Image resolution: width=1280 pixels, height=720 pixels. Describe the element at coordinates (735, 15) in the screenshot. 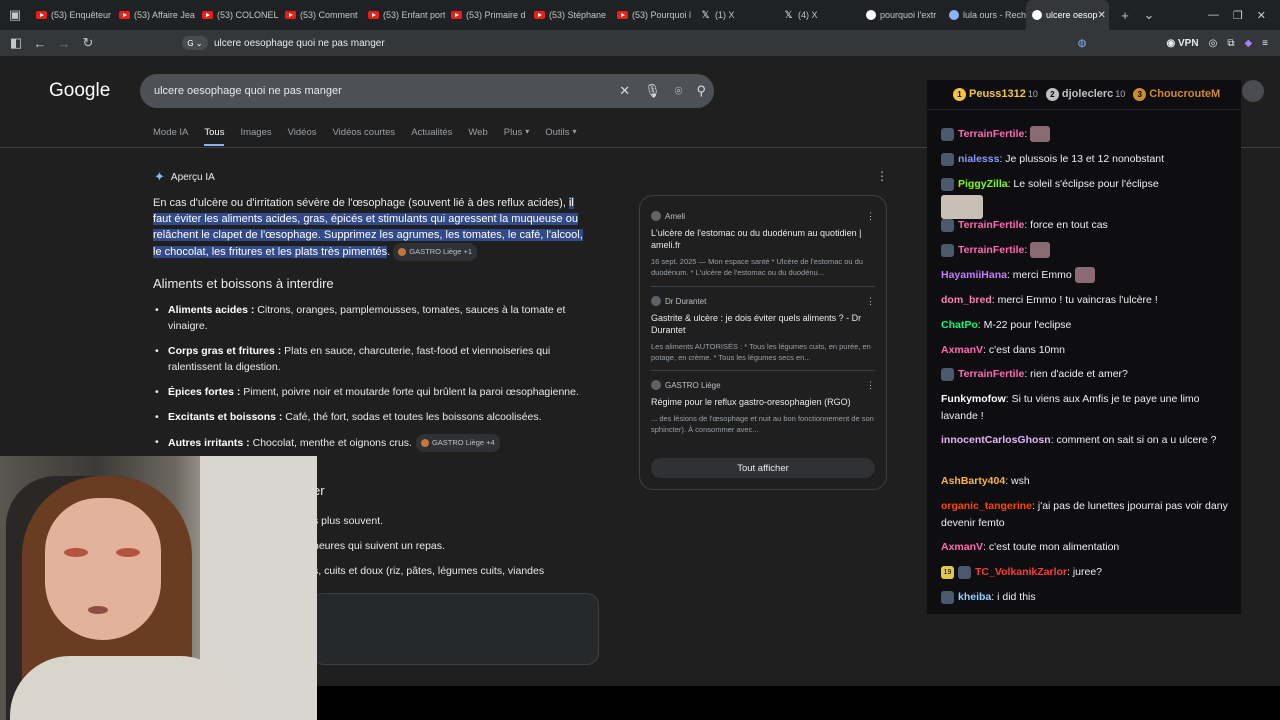

I see `browser-tab: 𝕏 (1) X` at that location.